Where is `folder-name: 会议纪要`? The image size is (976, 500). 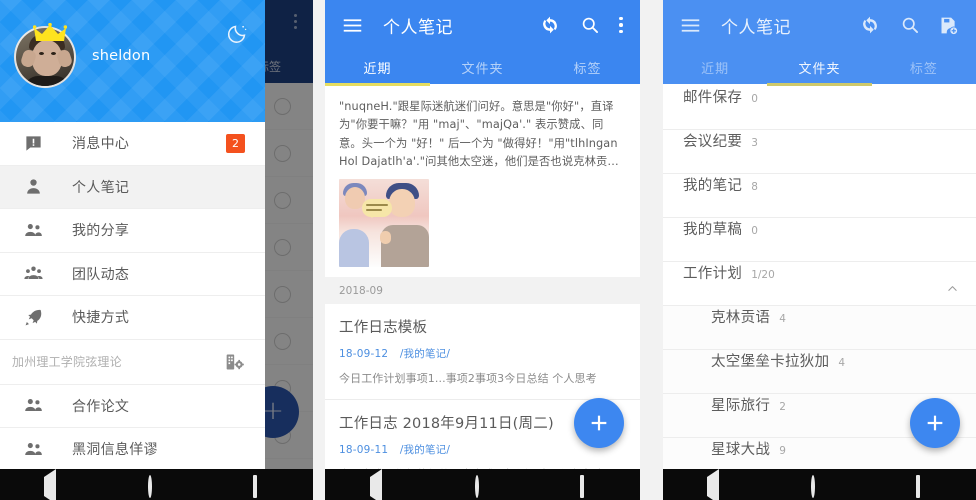
folder-name: 会议纪要 is located at coordinates (713, 142).